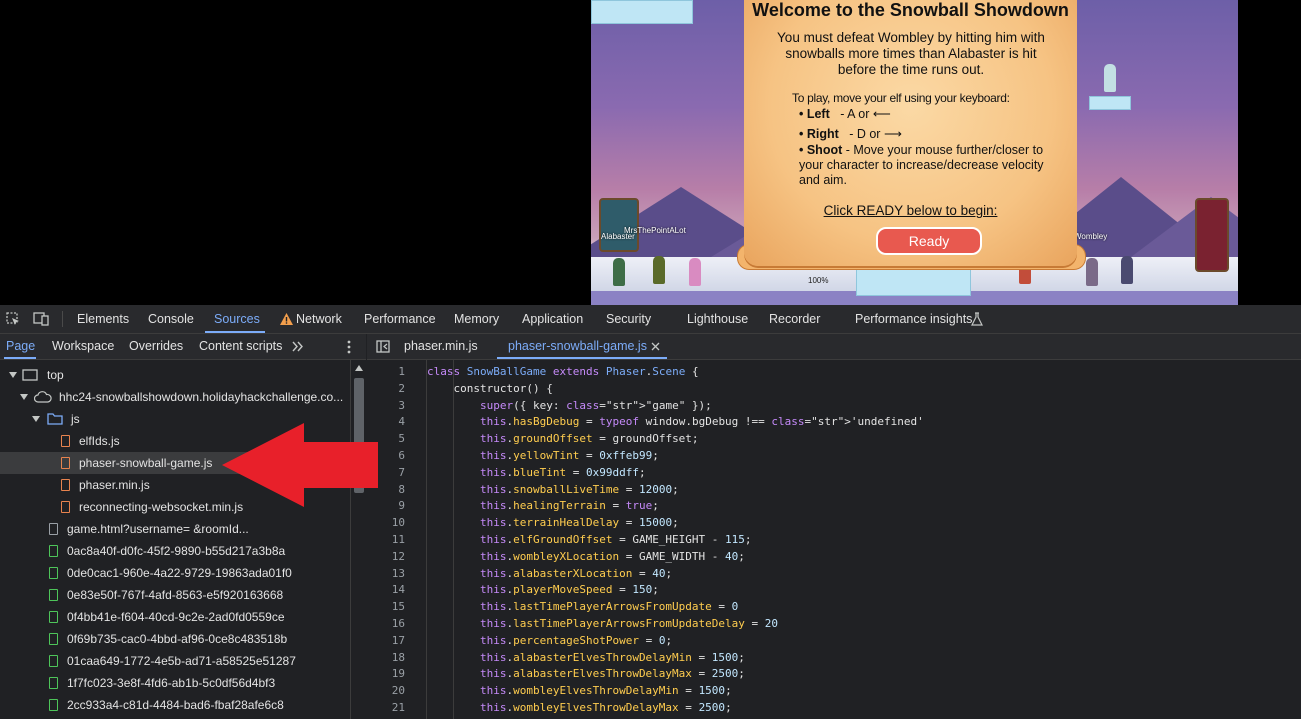  What do you see at coordinates (655, 346) in the screenshot?
I see `close-icon` at bounding box center [655, 346].